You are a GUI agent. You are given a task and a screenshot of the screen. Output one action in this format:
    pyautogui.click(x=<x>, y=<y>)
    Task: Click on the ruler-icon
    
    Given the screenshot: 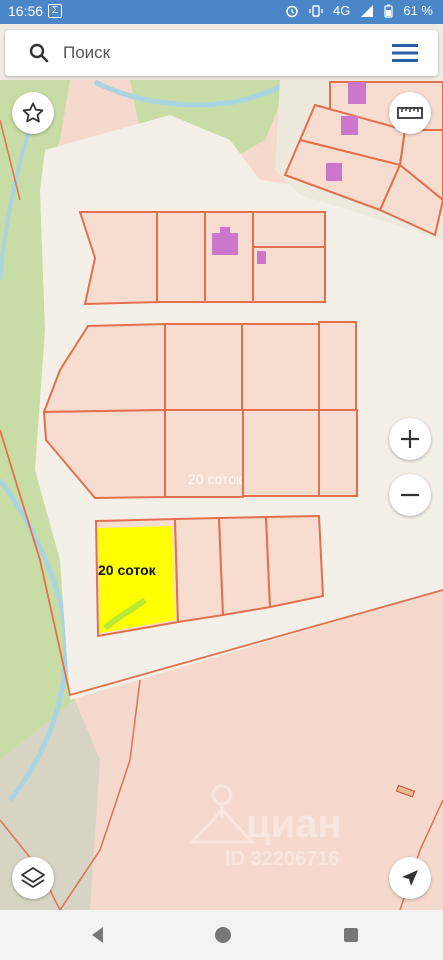 What is the action you would take?
    pyautogui.click(x=410, y=113)
    